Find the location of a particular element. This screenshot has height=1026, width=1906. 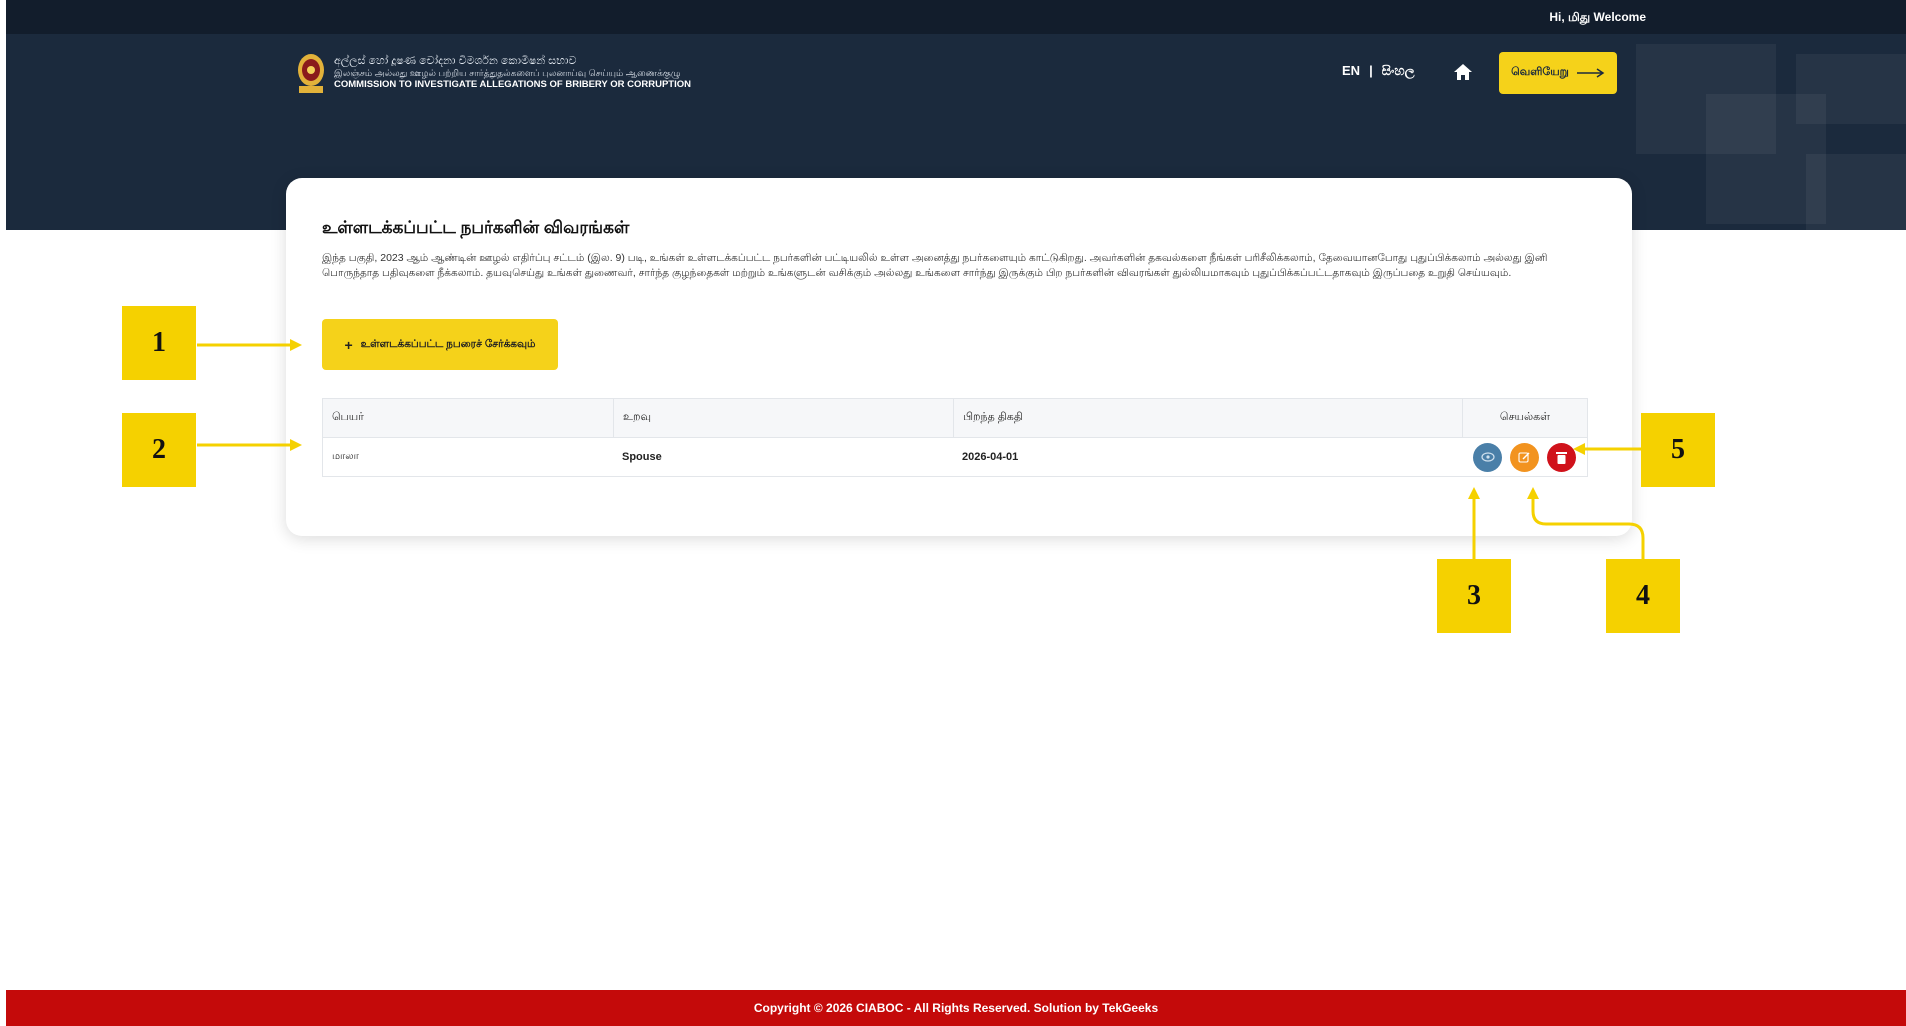

annotation-marker-5: 5 is located at coordinates (1678, 450).